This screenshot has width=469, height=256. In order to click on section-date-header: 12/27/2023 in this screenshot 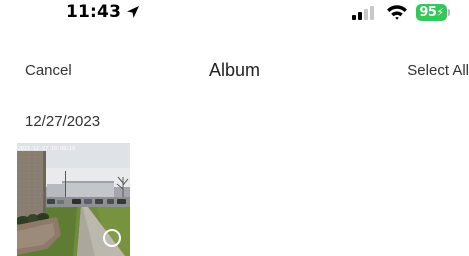, I will do `click(63, 121)`.